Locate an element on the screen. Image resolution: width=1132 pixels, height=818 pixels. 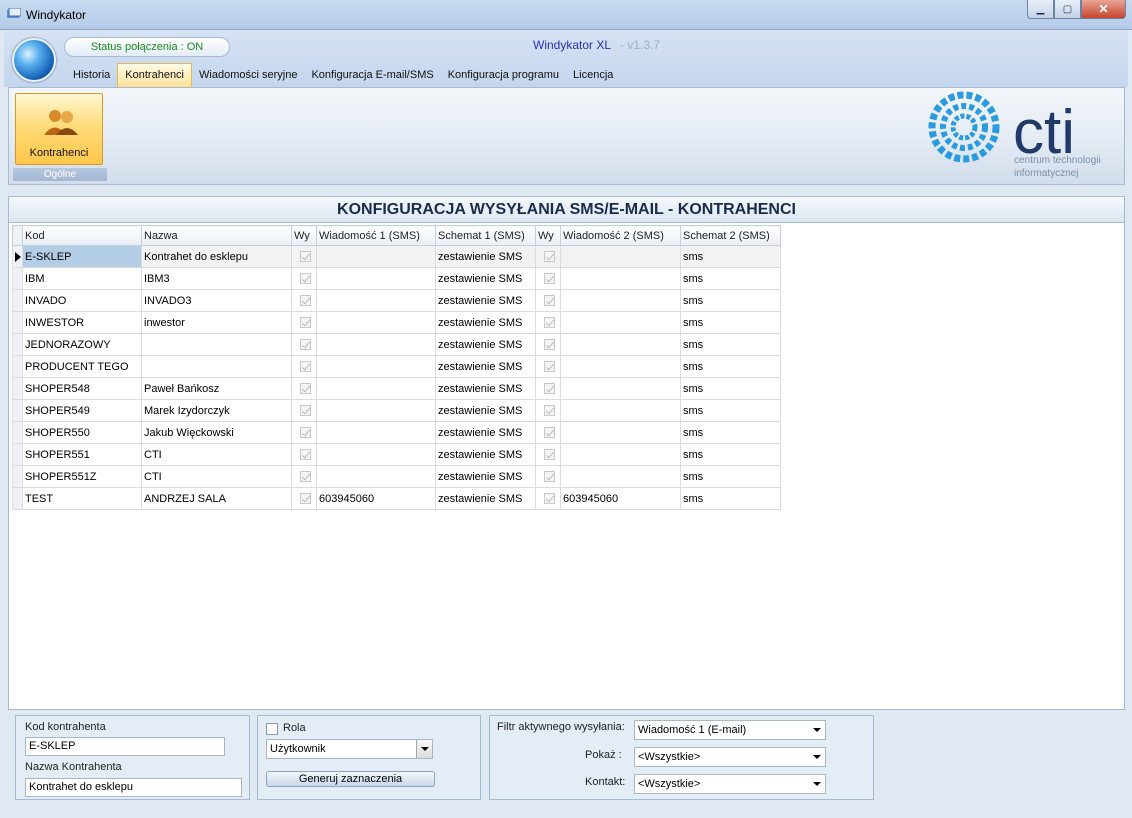
nazwa-field: Kontrahet do esklepu is located at coordinates (133, 787).